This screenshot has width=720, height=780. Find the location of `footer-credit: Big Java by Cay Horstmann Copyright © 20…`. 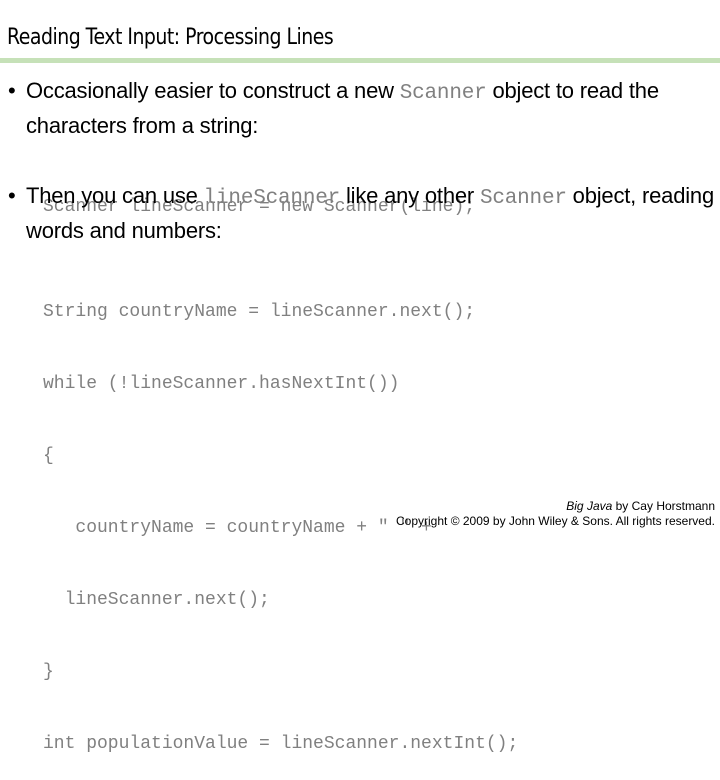

footer-credit: Big Java by Cay Horstmann Copyright © 20… is located at coordinates (555, 514).